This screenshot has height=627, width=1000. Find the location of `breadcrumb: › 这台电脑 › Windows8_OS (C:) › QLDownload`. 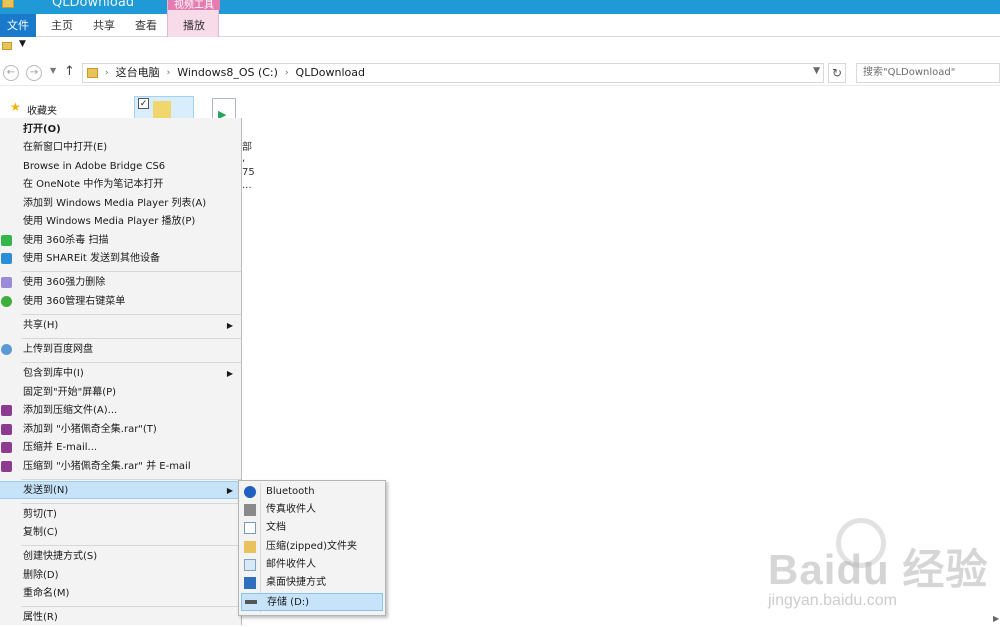

breadcrumb: › 这台电脑 › Windows8_OS (C:) › QLDownload is located at coordinates (235, 73).